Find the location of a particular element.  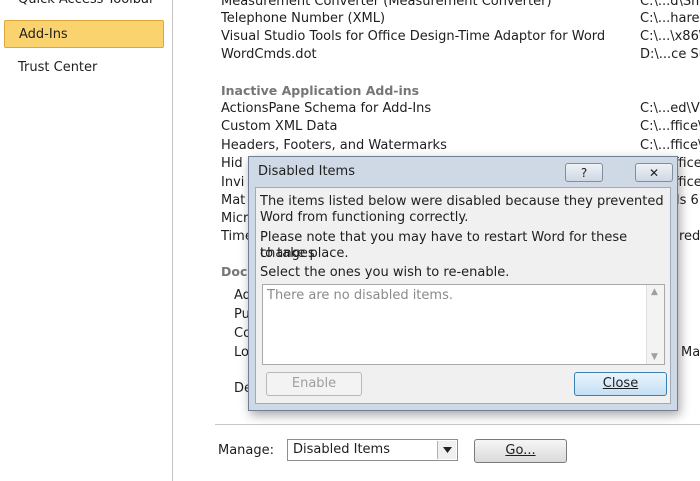

scroll-down-icon: ▼ is located at coordinates (654, 357).